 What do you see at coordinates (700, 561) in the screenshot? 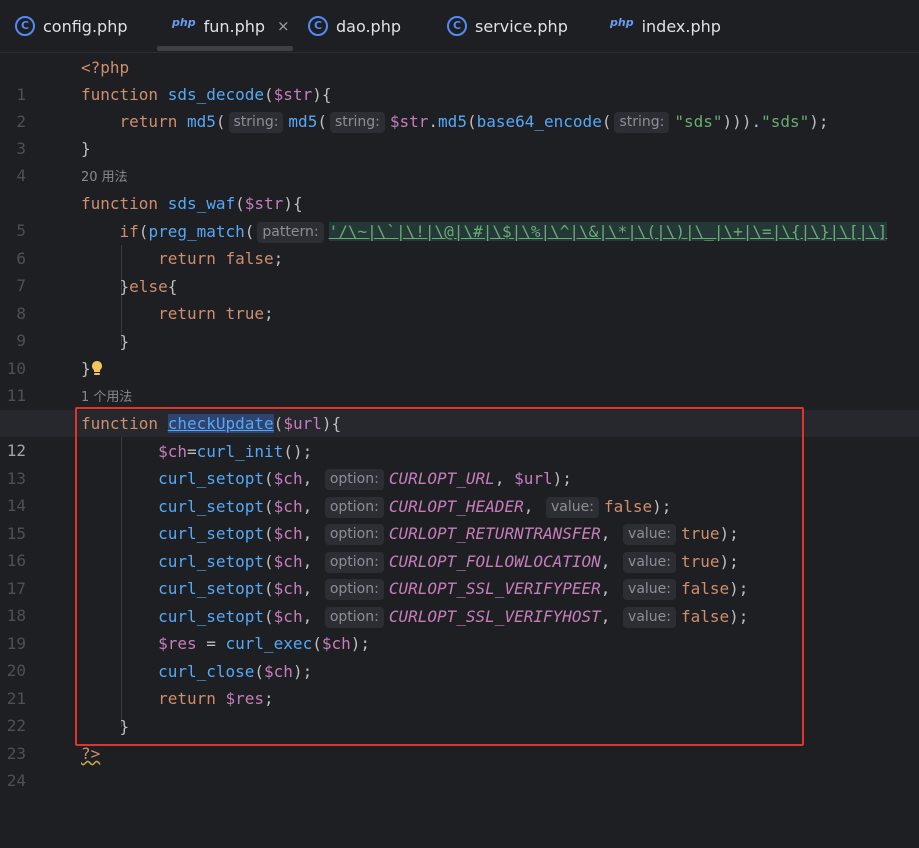
I see `code-token: true` at bounding box center [700, 561].